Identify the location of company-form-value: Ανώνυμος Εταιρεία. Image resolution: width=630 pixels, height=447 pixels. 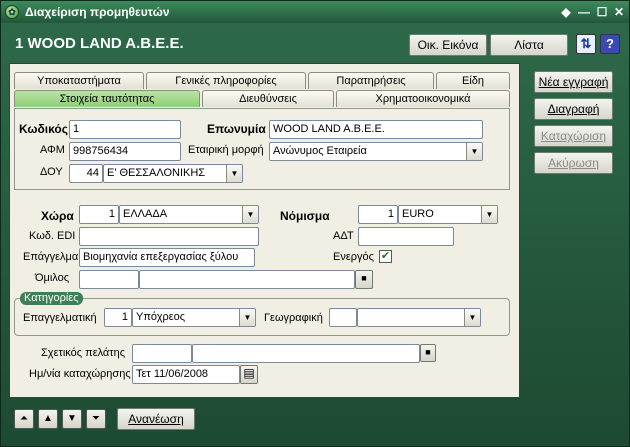
(320, 151).